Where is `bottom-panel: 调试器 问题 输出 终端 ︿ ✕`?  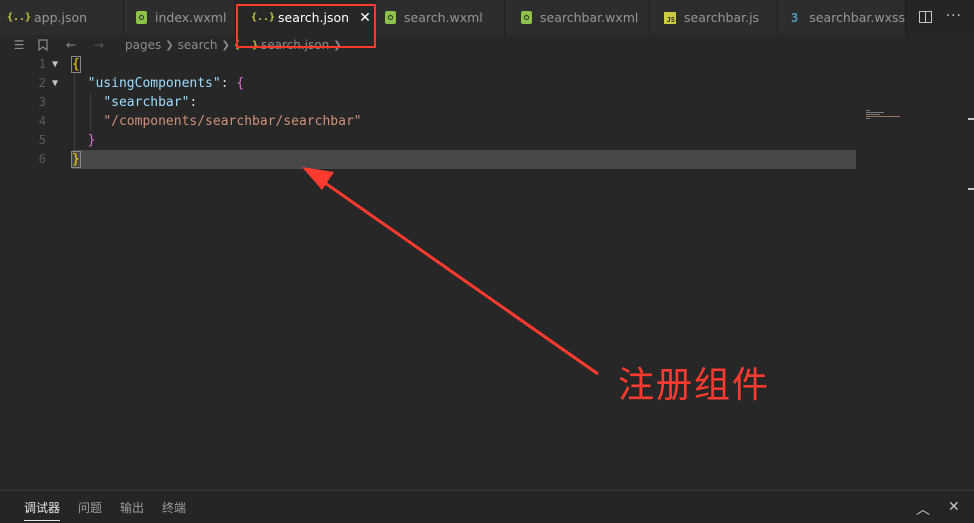 bottom-panel: 调试器 问题 输出 终端 ︿ ✕ is located at coordinates (487, 506).